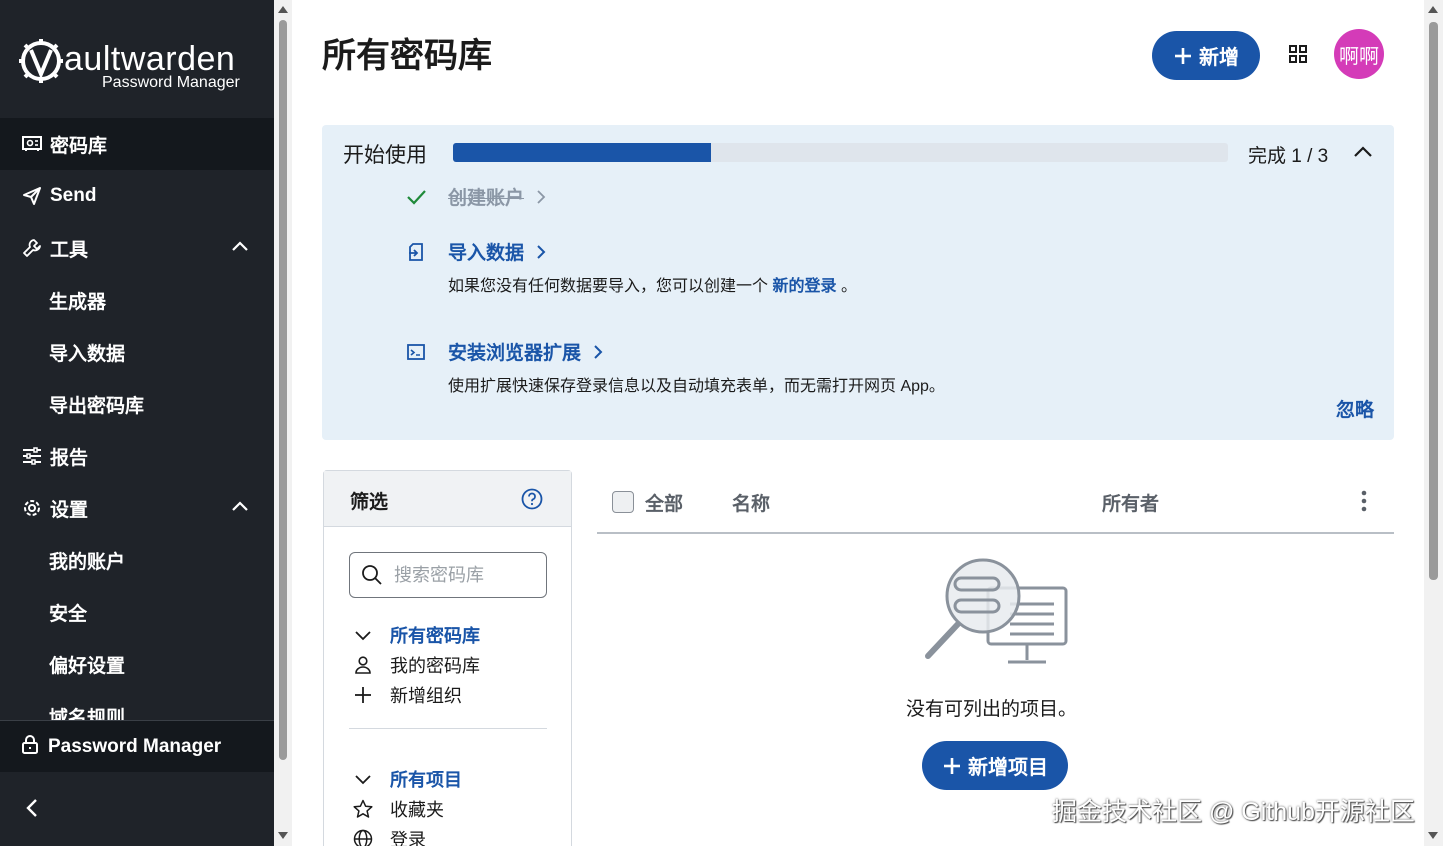 Image resolution: width=1443 pixels, height=846 pixels. I want to click on column-all: 全部, so click(664, 502).